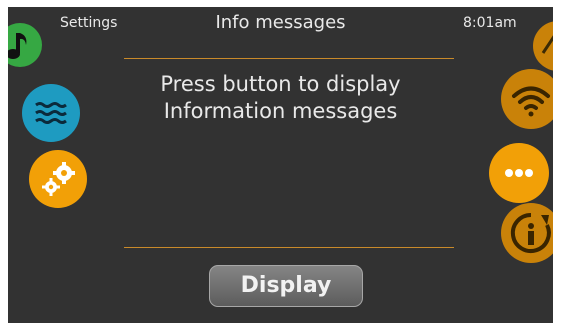 This screenshot has width=561, height=326. I want to click on more-icon, so click(519, 173).